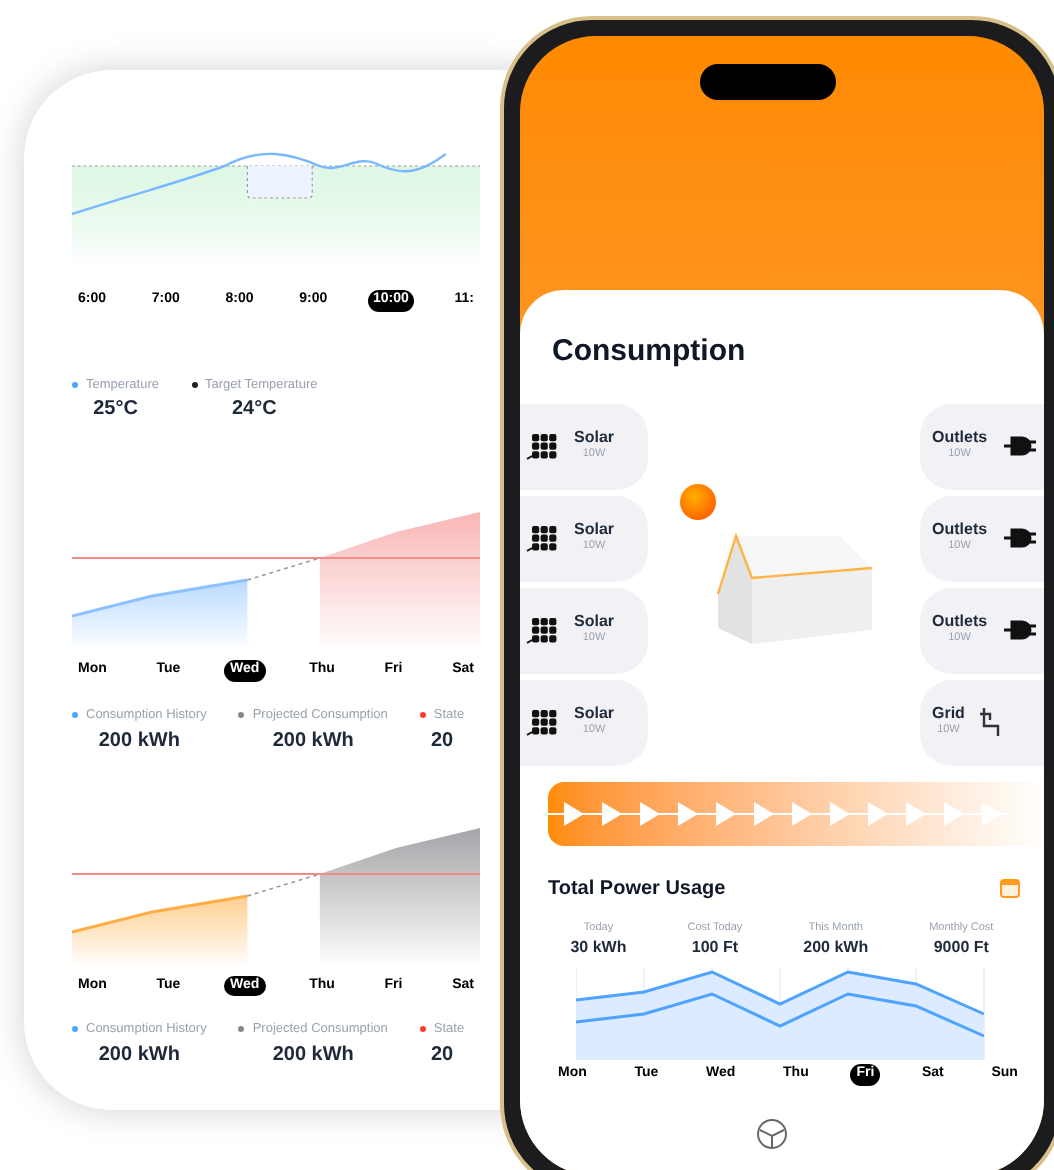  Describe the element at coordinates (948, 714) in the screenshot. I see `tile-label: Grid` at that location.